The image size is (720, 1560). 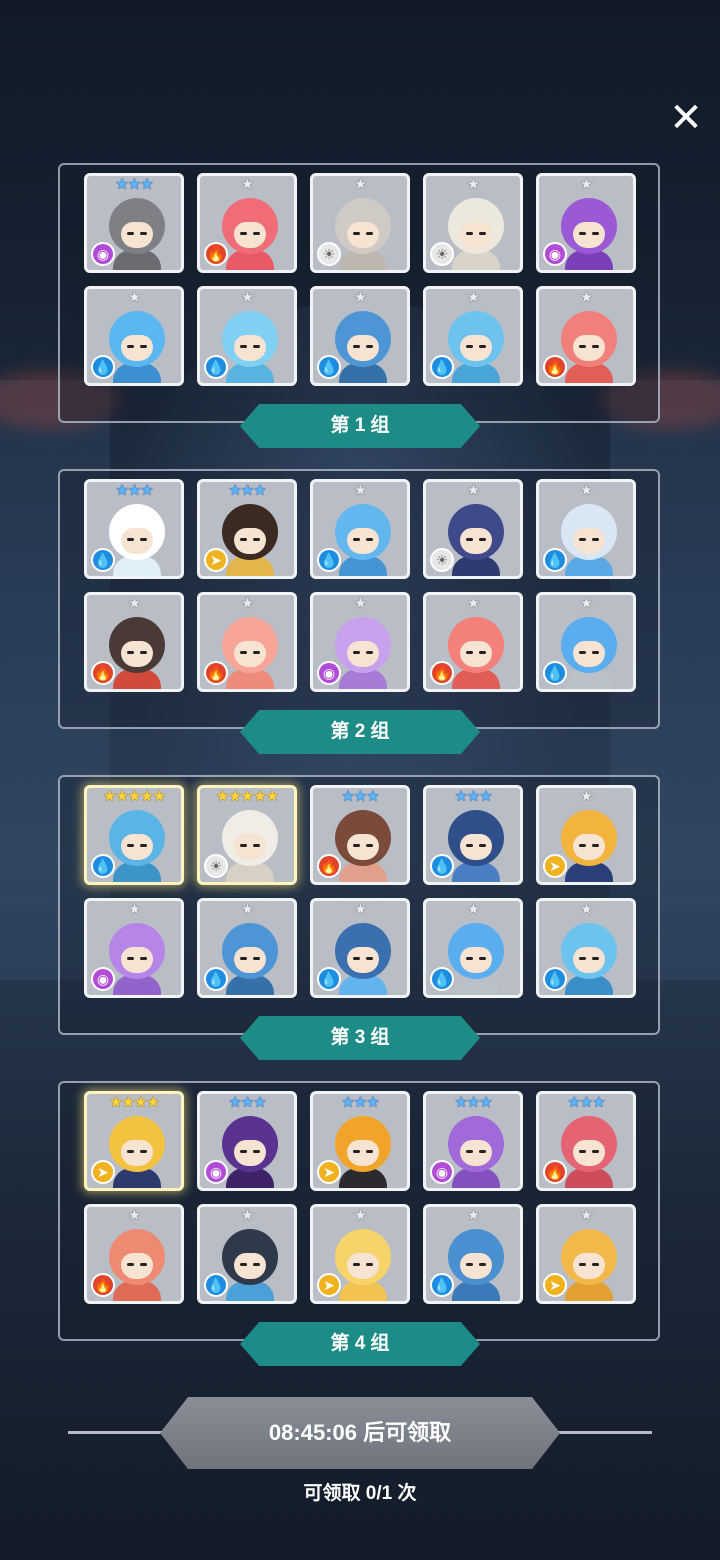 I want to click on group-label-text: 第 1 组, so click(x=360, y=425).